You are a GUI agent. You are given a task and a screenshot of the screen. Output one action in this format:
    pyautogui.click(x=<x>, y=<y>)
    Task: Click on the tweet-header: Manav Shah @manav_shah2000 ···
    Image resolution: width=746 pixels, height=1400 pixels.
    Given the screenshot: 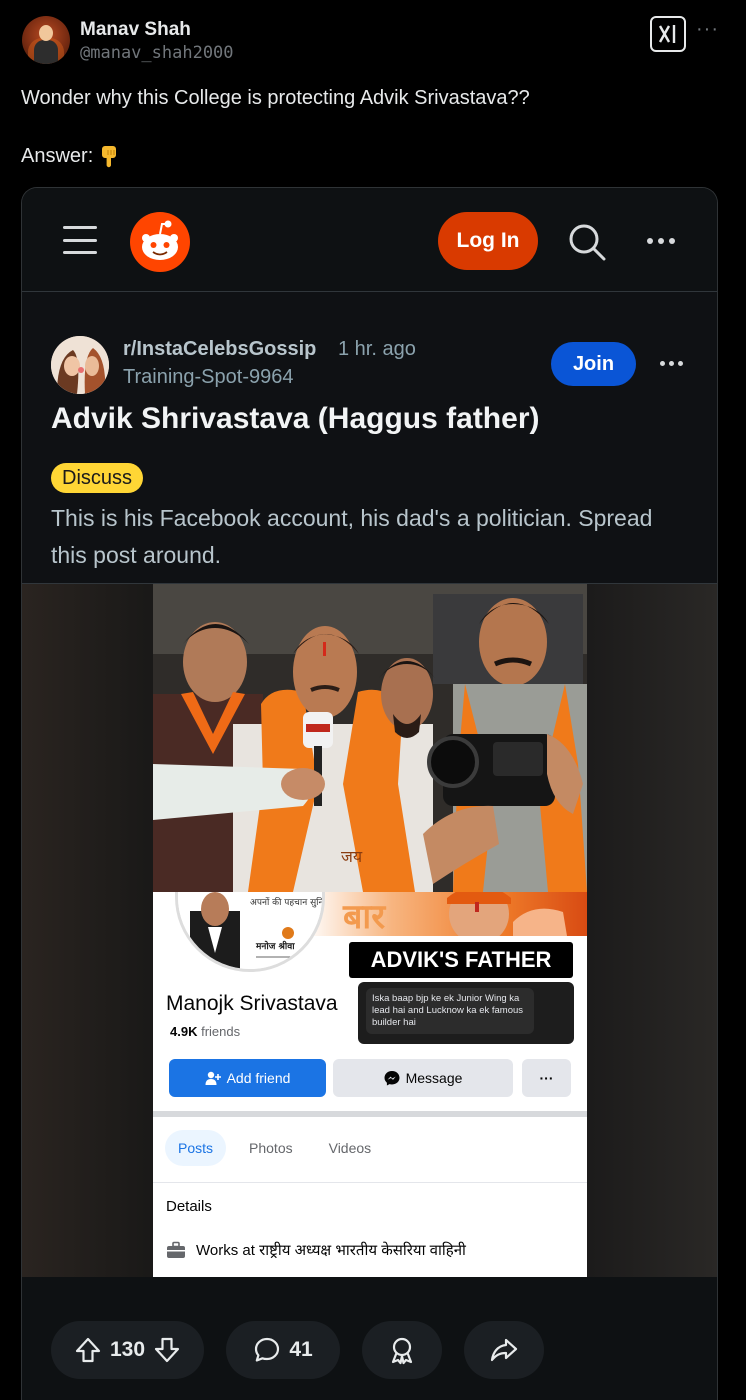 What is the action you would take?
    pyautogui.click(x=373, y=41)
    